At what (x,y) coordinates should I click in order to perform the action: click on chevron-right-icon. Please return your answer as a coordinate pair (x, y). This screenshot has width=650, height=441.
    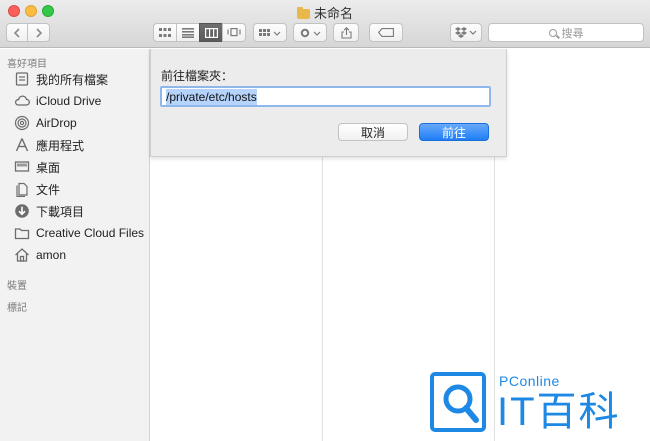
    Looking at the image, I should click on (38, 32).